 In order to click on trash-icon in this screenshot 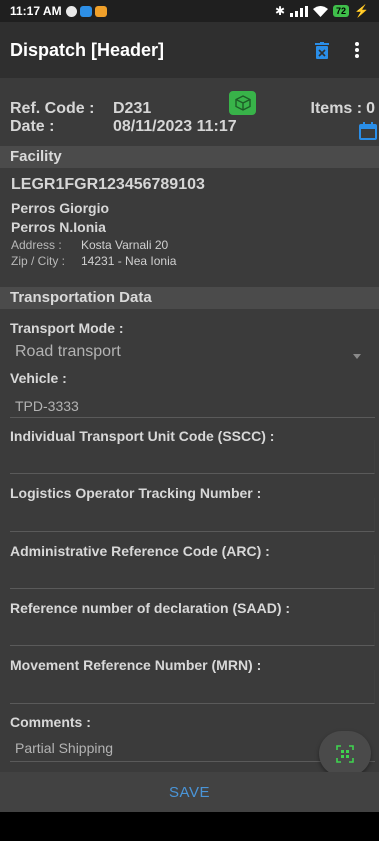, I will do `click(322, 50)`.